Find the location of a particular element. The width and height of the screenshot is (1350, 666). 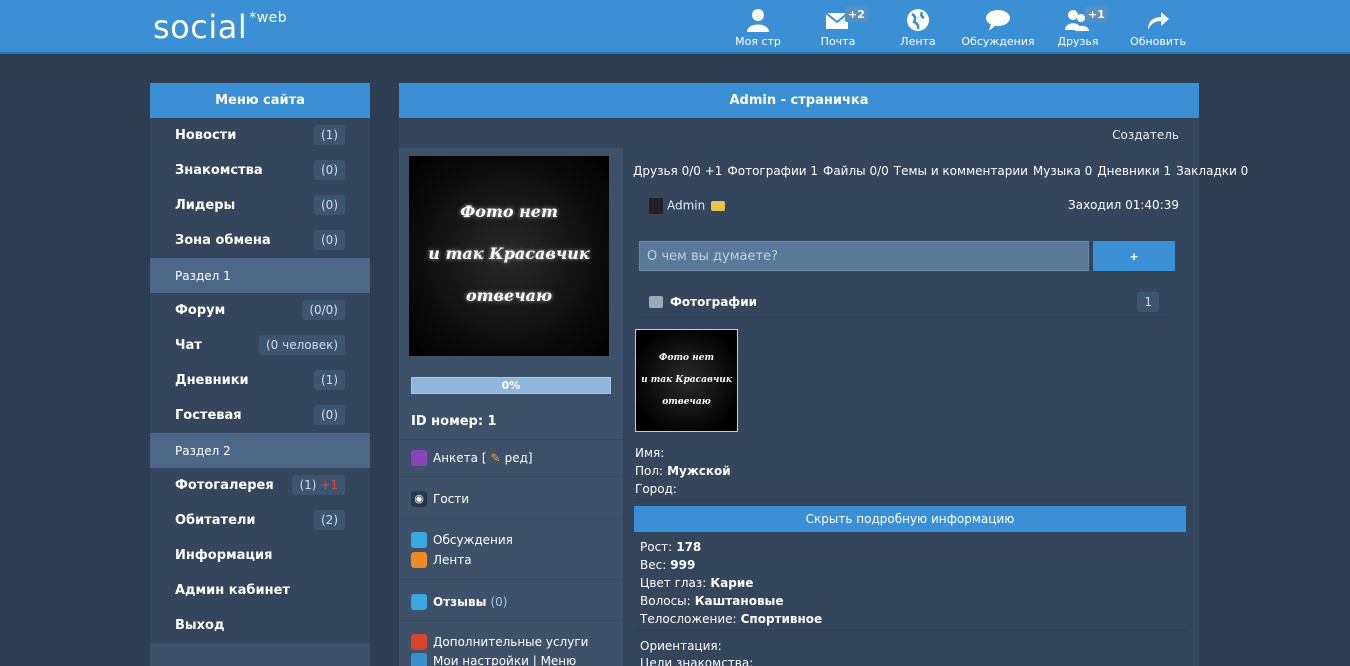

thumb-text-line: отвечаю is located at coordinates (686, 402).